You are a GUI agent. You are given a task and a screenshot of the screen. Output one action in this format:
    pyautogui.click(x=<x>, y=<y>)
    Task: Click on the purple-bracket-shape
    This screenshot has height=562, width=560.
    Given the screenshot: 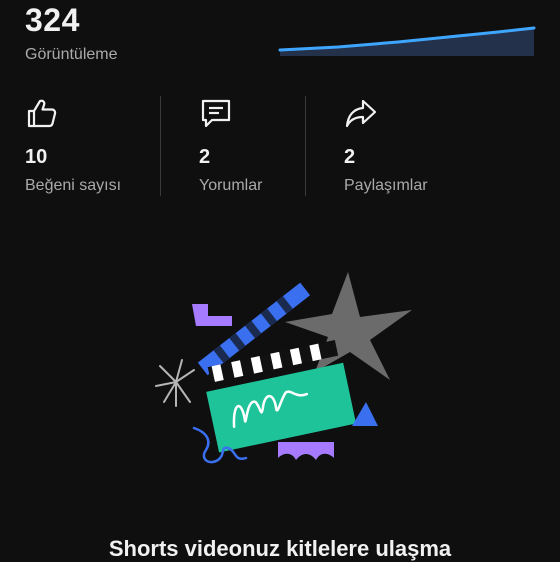 What is the action you would take?
    pyautogui.click(x=212, y=315)
    